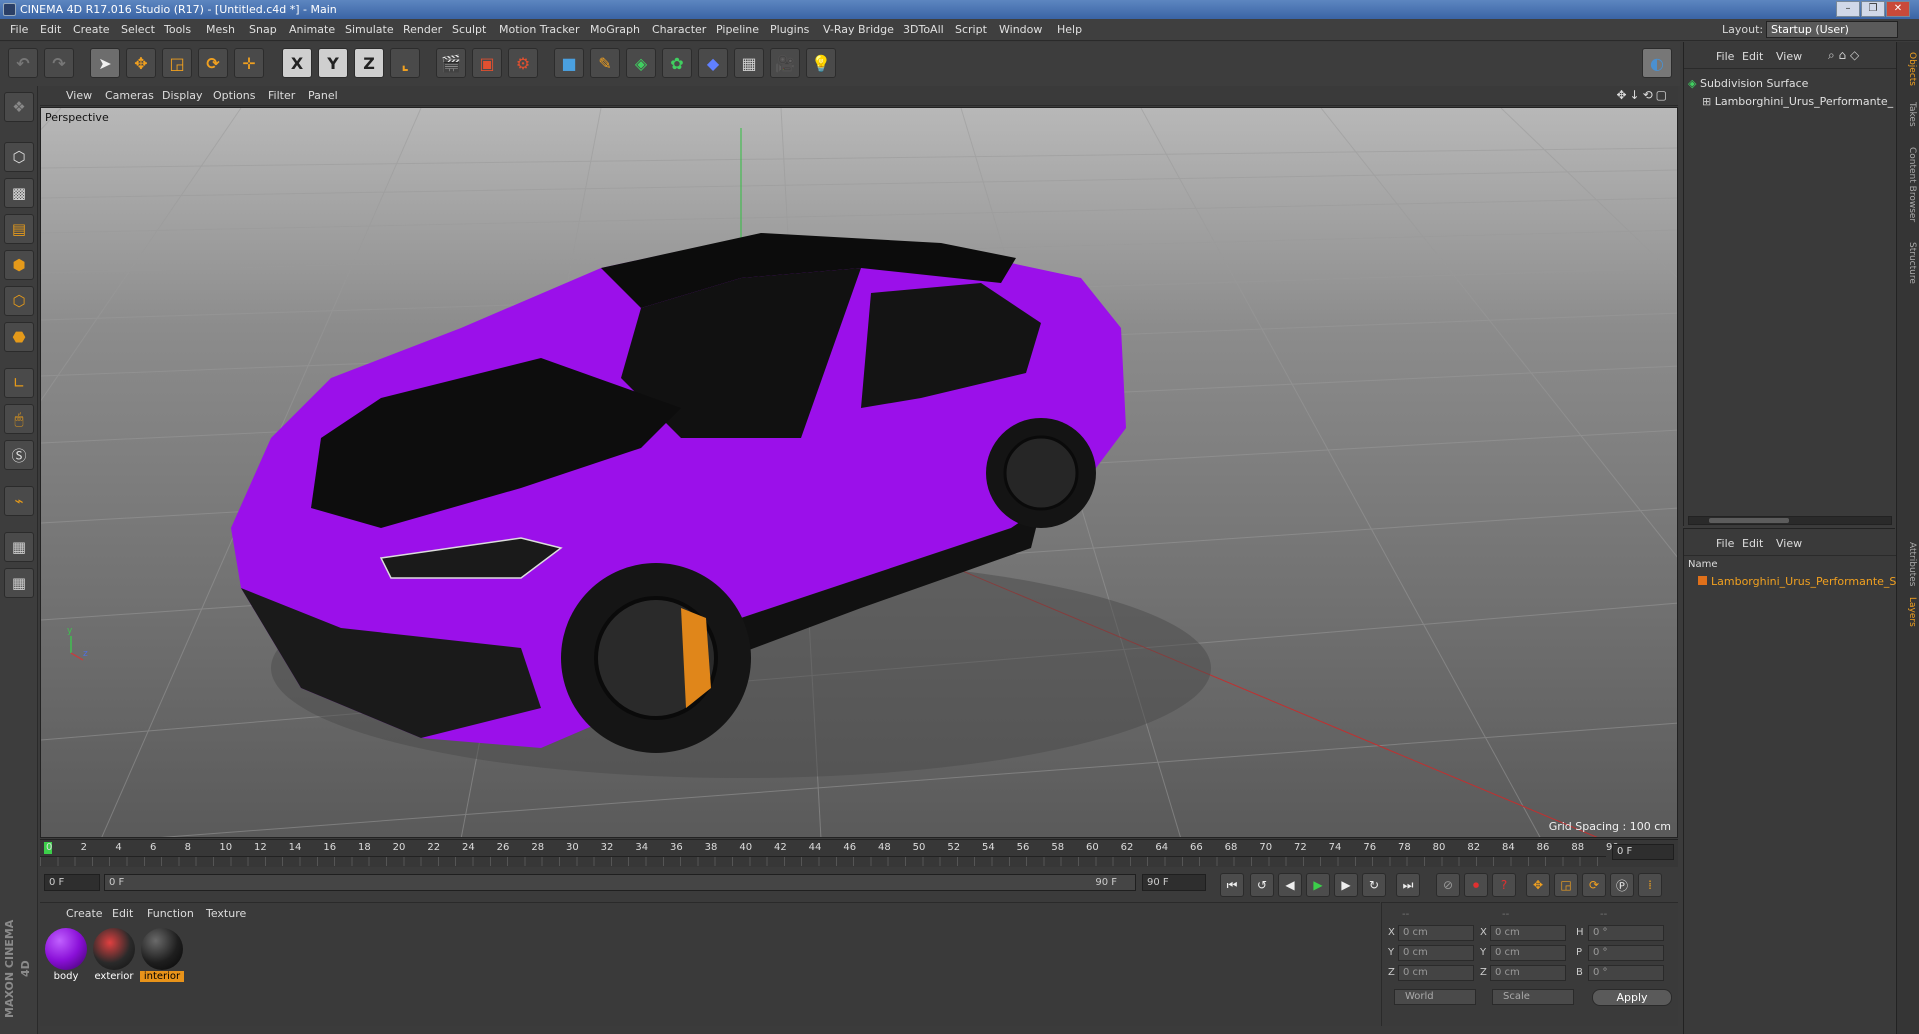  I want to click on cube-primitive-icon: ■, so click(569, 63).